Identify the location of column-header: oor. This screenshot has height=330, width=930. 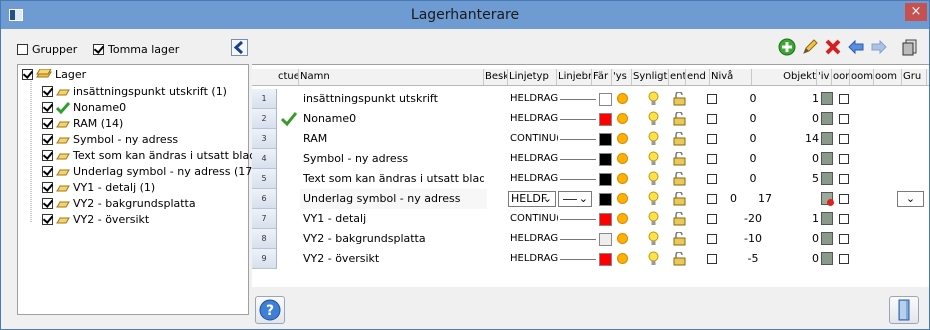
(841, 77).